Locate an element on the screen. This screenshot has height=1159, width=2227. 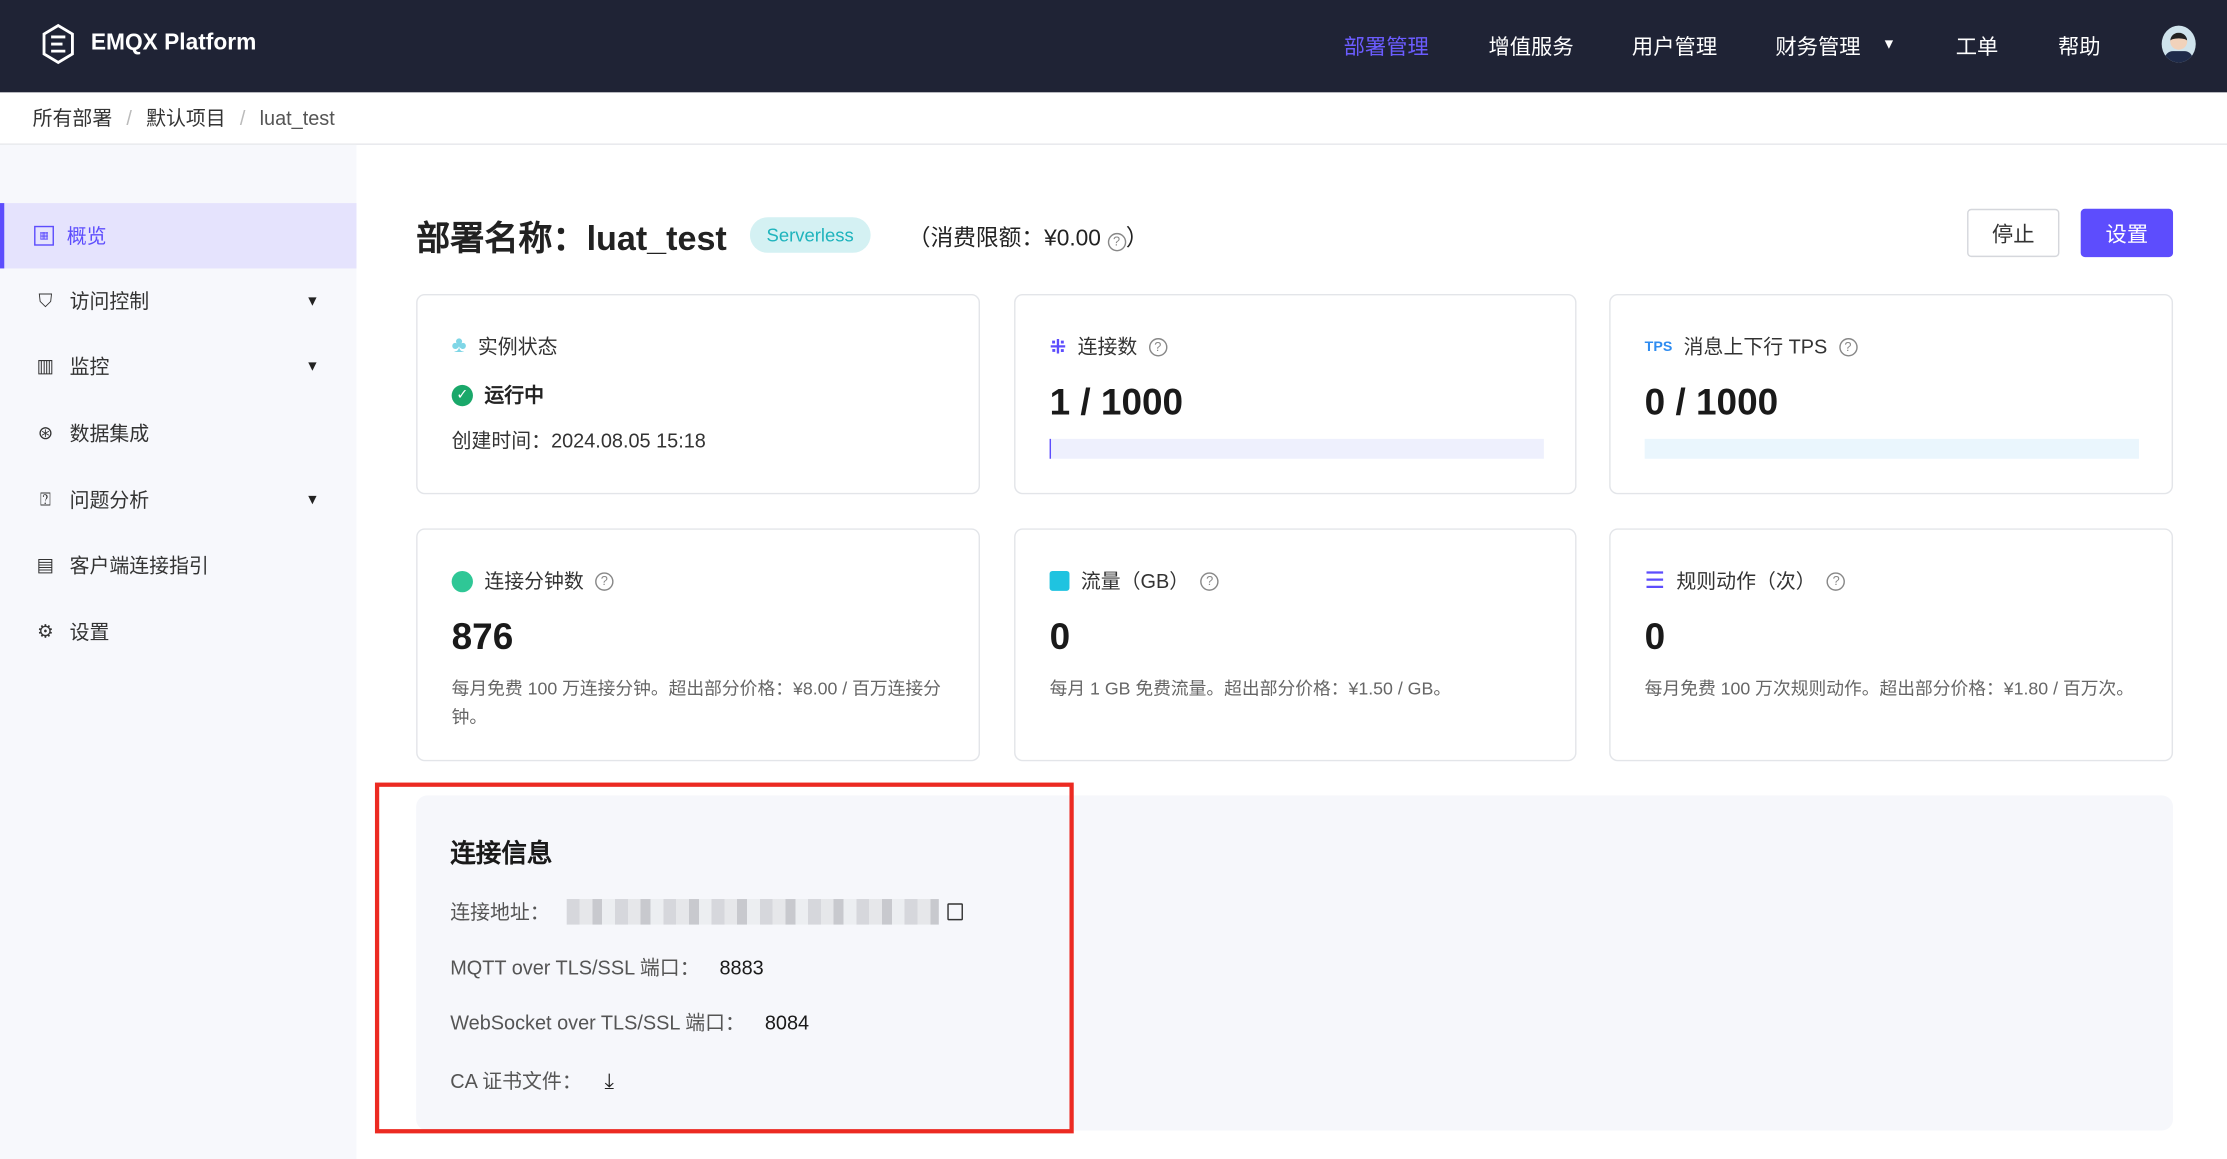
sidebar-item-monitoring: ▥ 监控 ▼ is located at coordinates (178, 366).